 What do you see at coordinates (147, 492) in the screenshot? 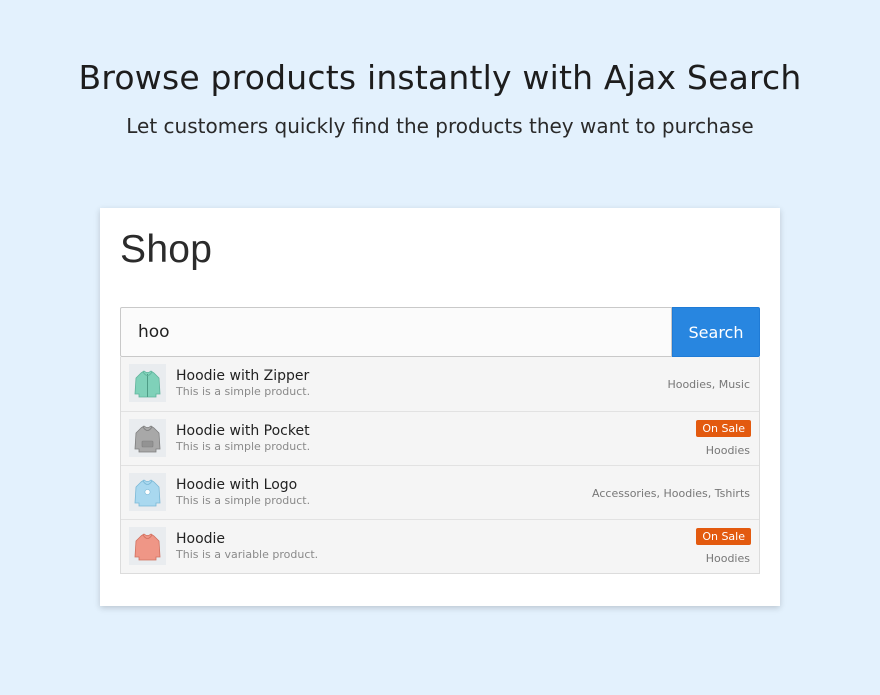
I see `hoodie-logo-icon` at bounding box center [147, 492].